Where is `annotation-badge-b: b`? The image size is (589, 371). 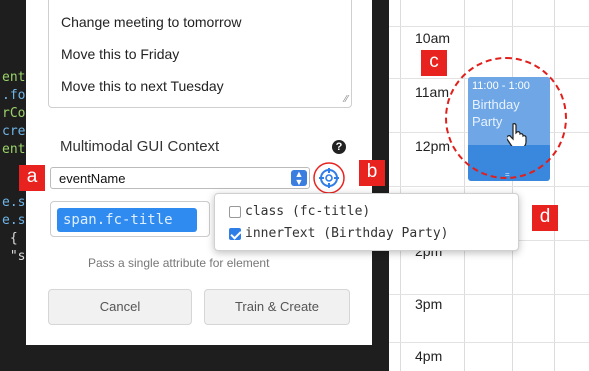 annotation-badge-b: b is located at coordinates (372, 173).